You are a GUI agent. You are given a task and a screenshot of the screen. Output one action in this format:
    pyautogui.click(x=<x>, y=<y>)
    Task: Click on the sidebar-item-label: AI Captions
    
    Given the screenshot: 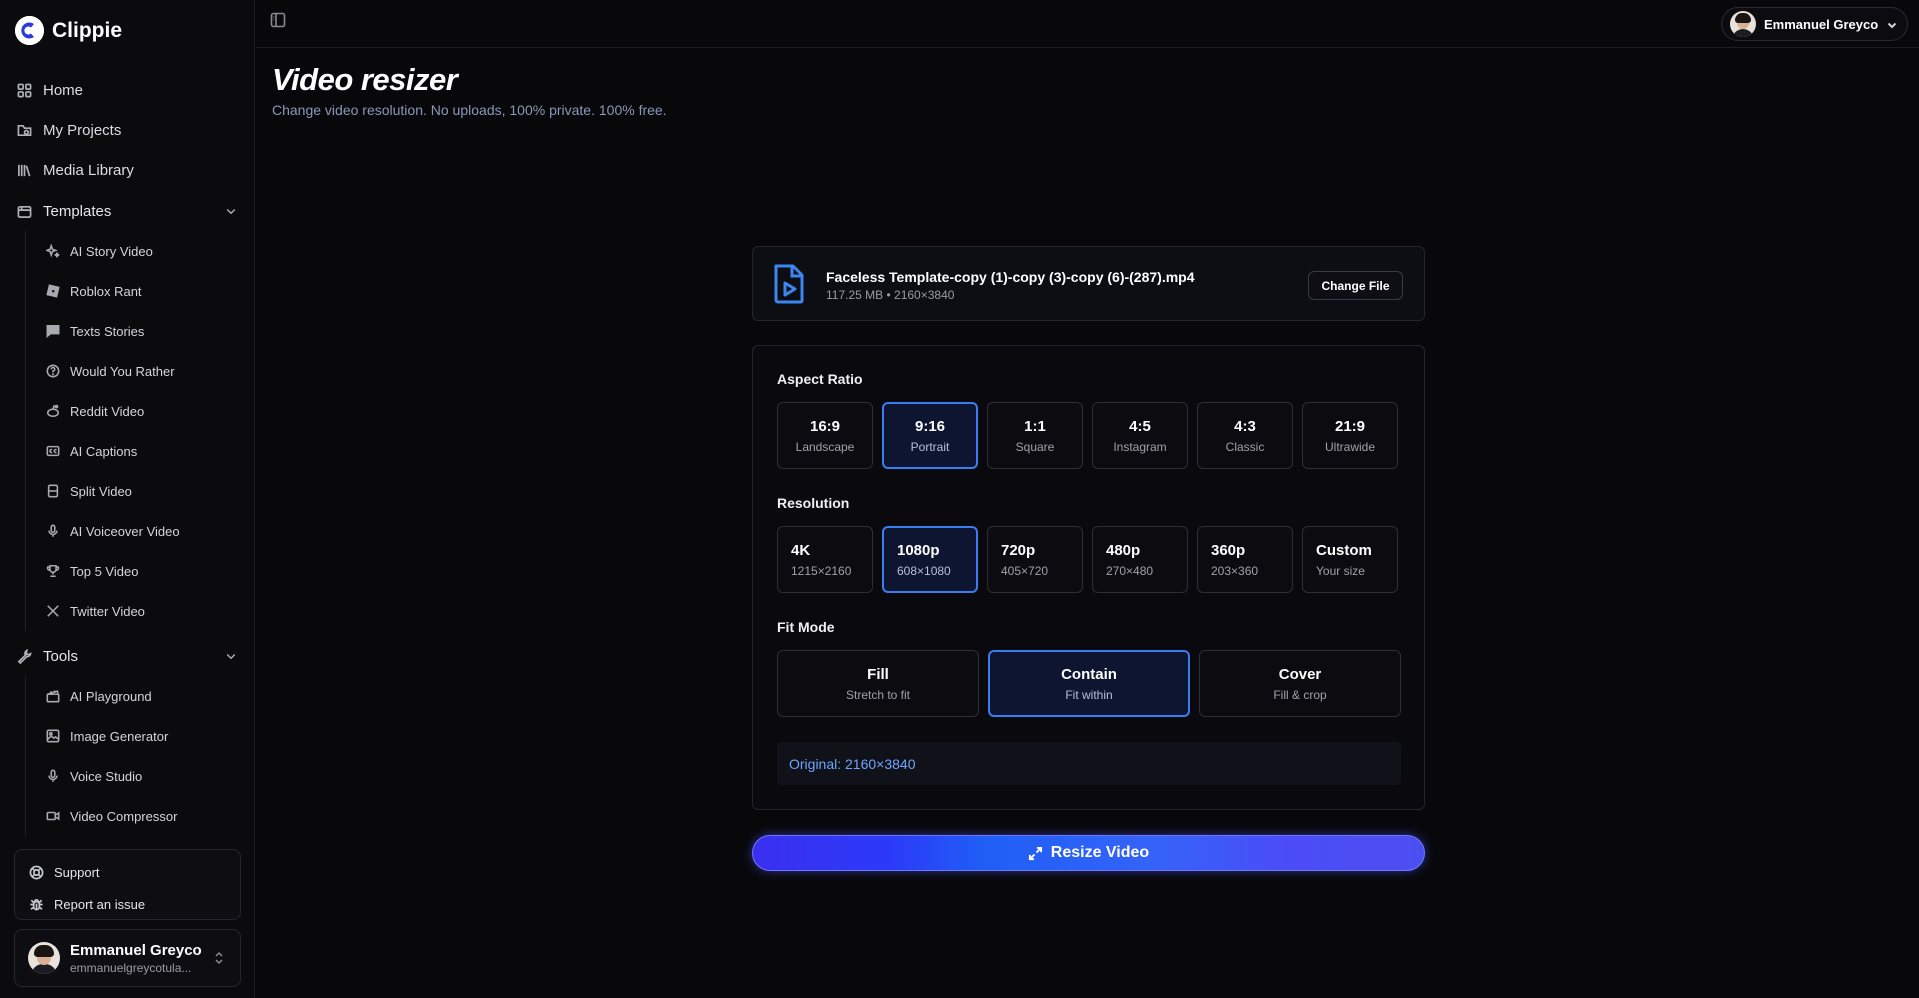 What is the action you would take?
    pyautogui.click(x=104, y=451)
    